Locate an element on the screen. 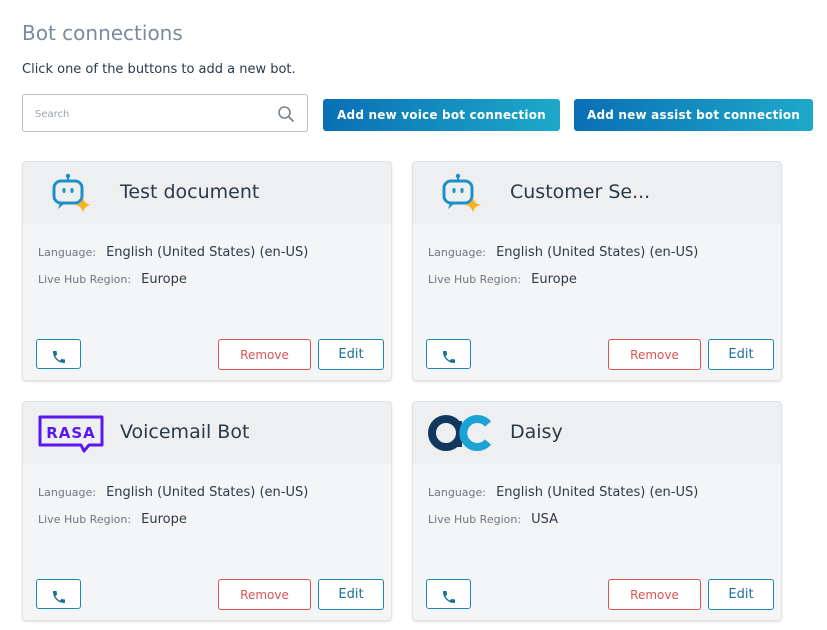 This screenshot has width=827, height=630. search-box is located at coordinates (165, 113).